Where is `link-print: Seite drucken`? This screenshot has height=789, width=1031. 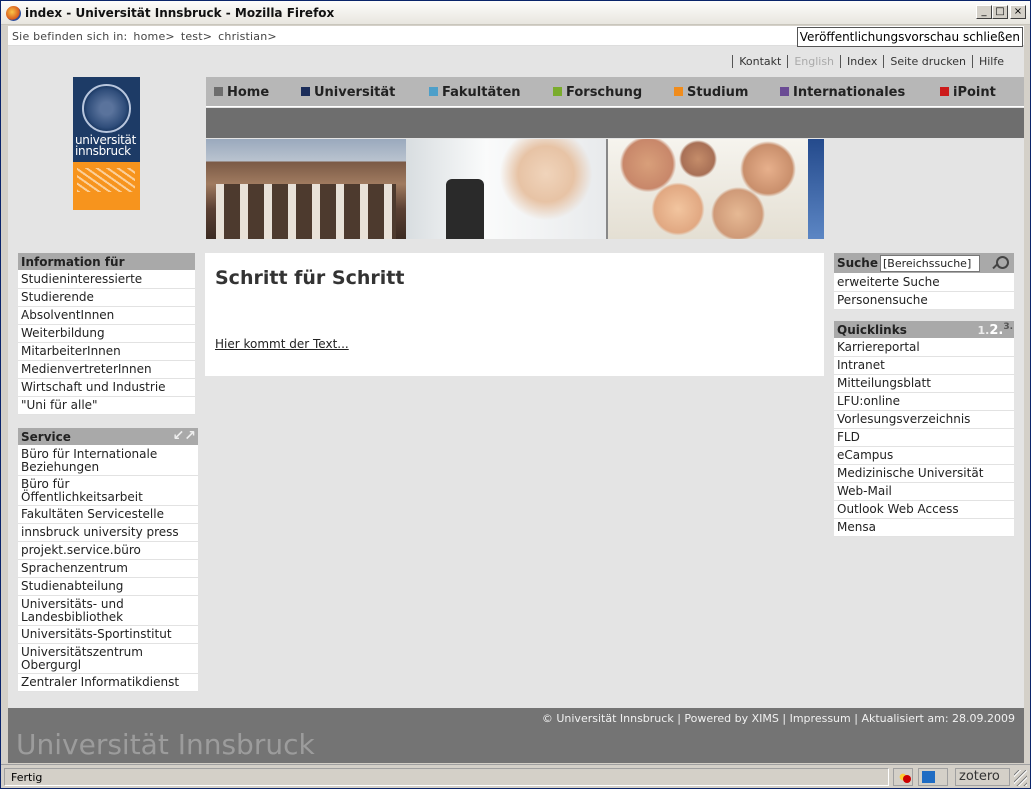
link-print: Seite drucken is located at coordinates (927, 61).